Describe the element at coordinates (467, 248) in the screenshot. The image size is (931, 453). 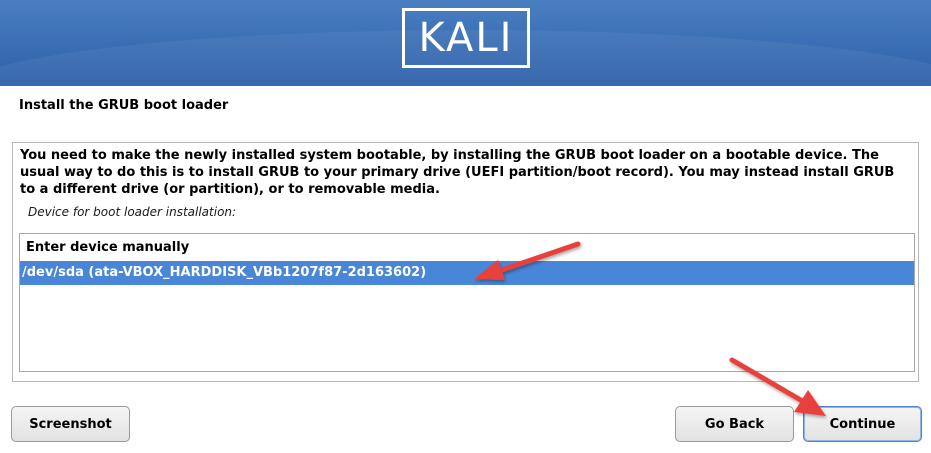
I see `list-item-enter-manually: Enter device manually` at that location.